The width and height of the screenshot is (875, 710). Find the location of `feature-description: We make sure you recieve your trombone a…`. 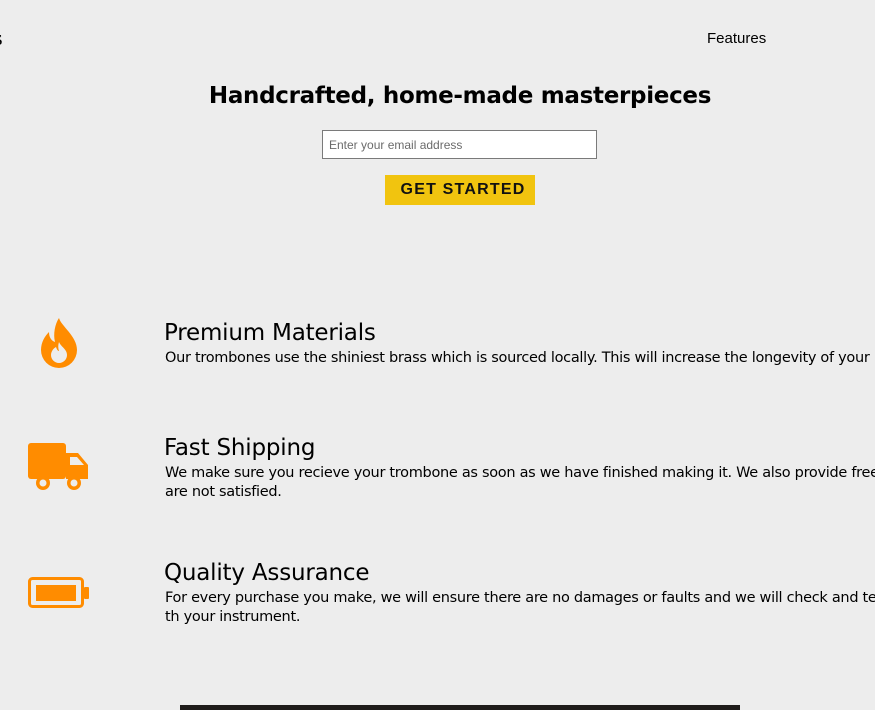

feature-description: We make sure you recieve your trombone a… is located at coordinates (520, 482).